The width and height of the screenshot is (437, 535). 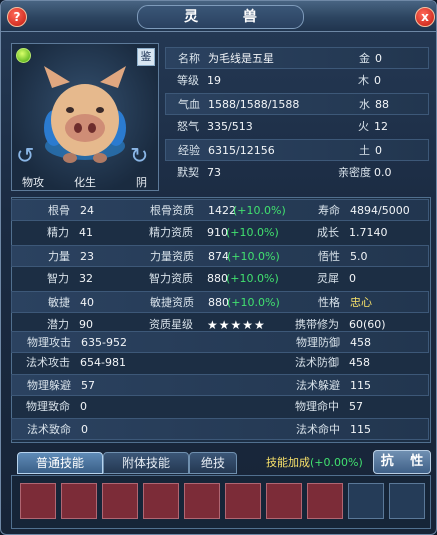 I want to click on combat-label: 法术防御, so click(x=317, y=362).